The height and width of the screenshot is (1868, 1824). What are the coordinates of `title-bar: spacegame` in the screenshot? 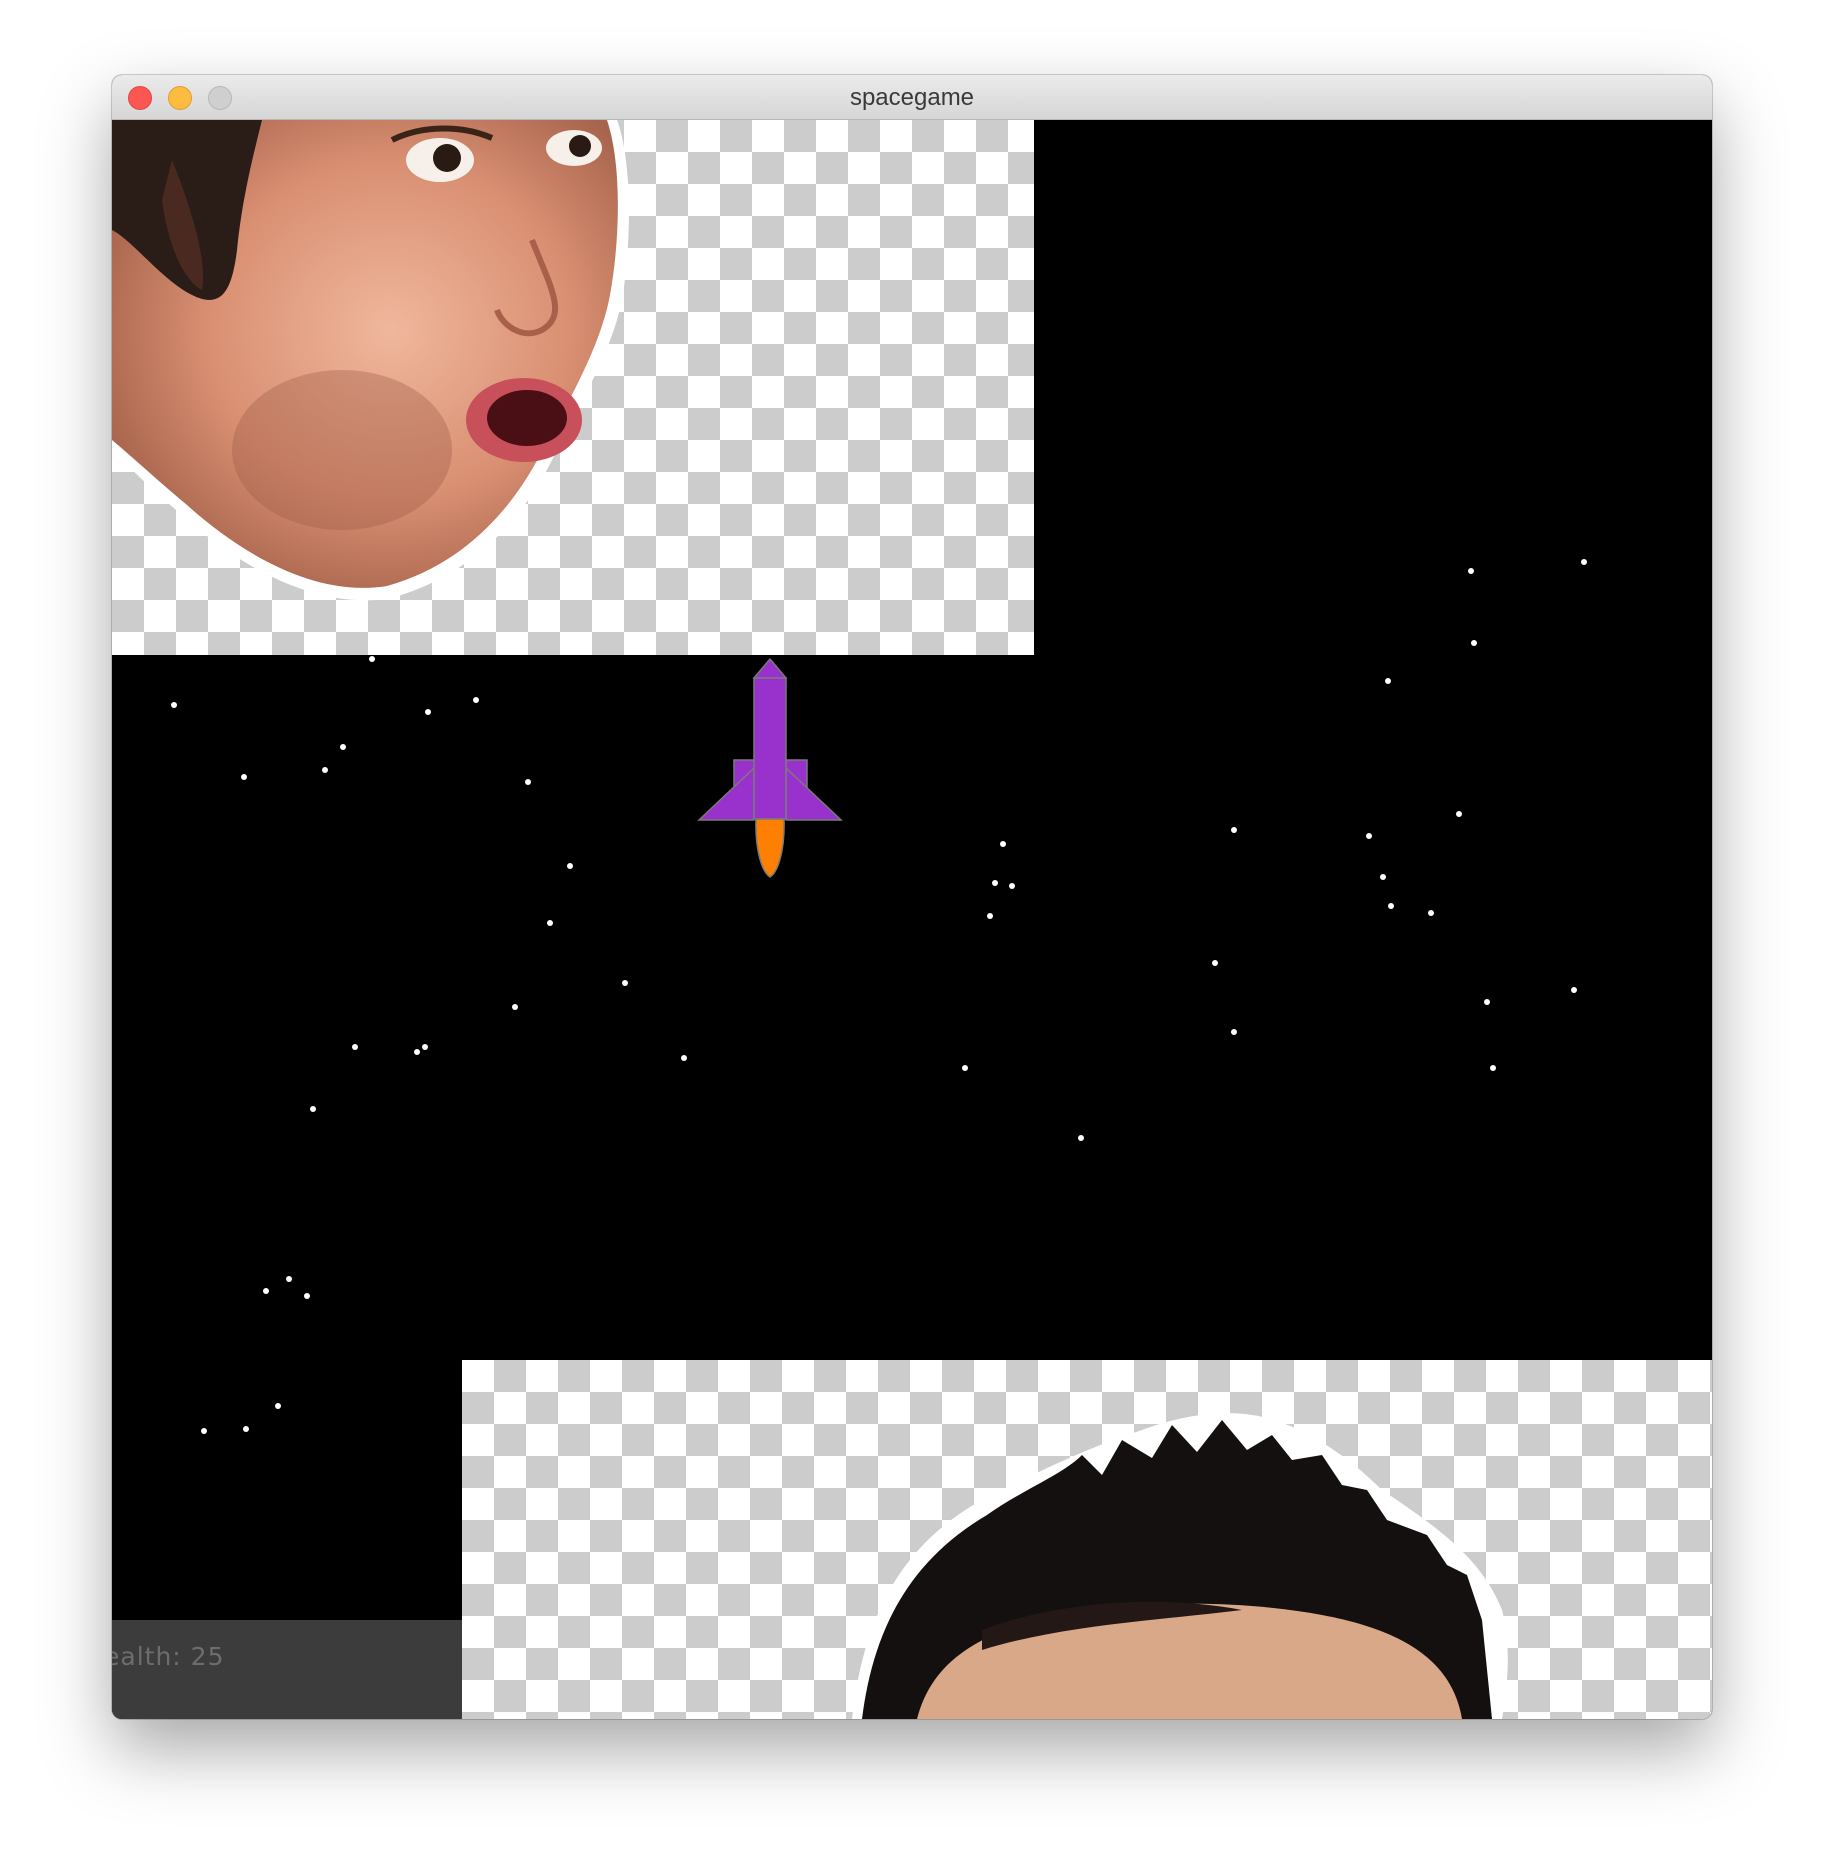 It's located at (912, 97).